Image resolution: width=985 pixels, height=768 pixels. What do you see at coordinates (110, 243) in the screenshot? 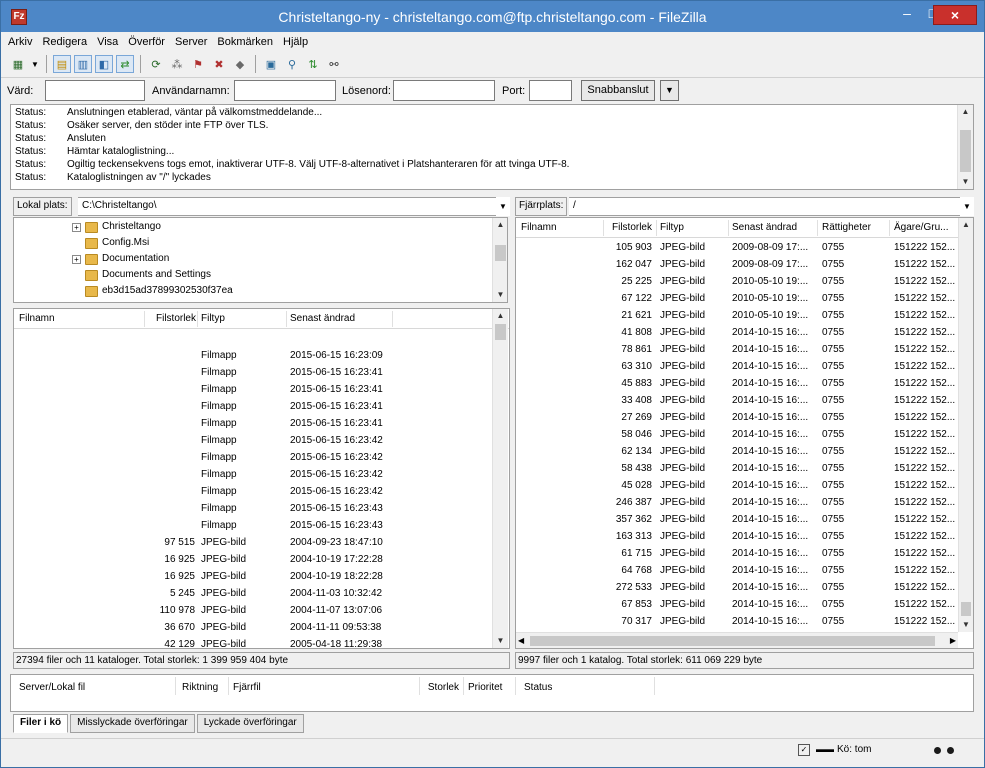
I see `tree-item: Config.Msi` at bounding box center [110, 243].